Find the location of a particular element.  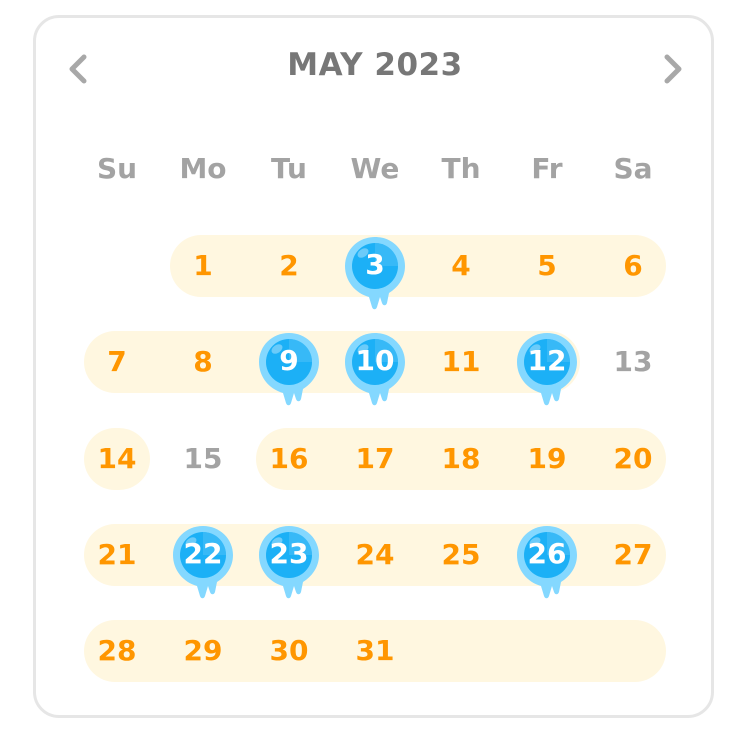

weekday-label: Th is located at coordinates (461, 168).